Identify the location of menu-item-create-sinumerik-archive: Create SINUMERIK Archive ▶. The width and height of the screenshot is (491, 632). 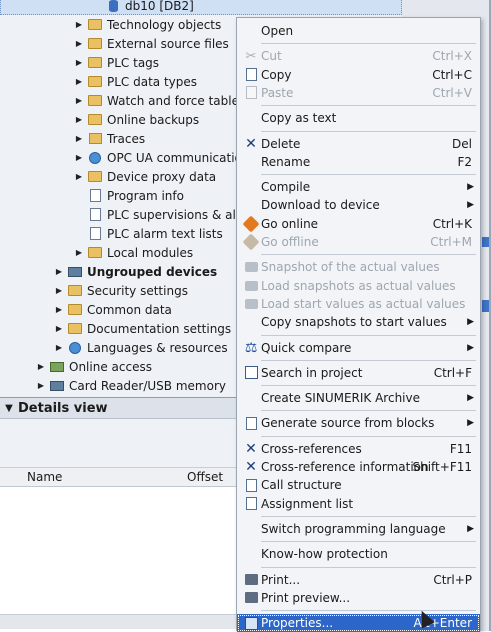
(358, 398).